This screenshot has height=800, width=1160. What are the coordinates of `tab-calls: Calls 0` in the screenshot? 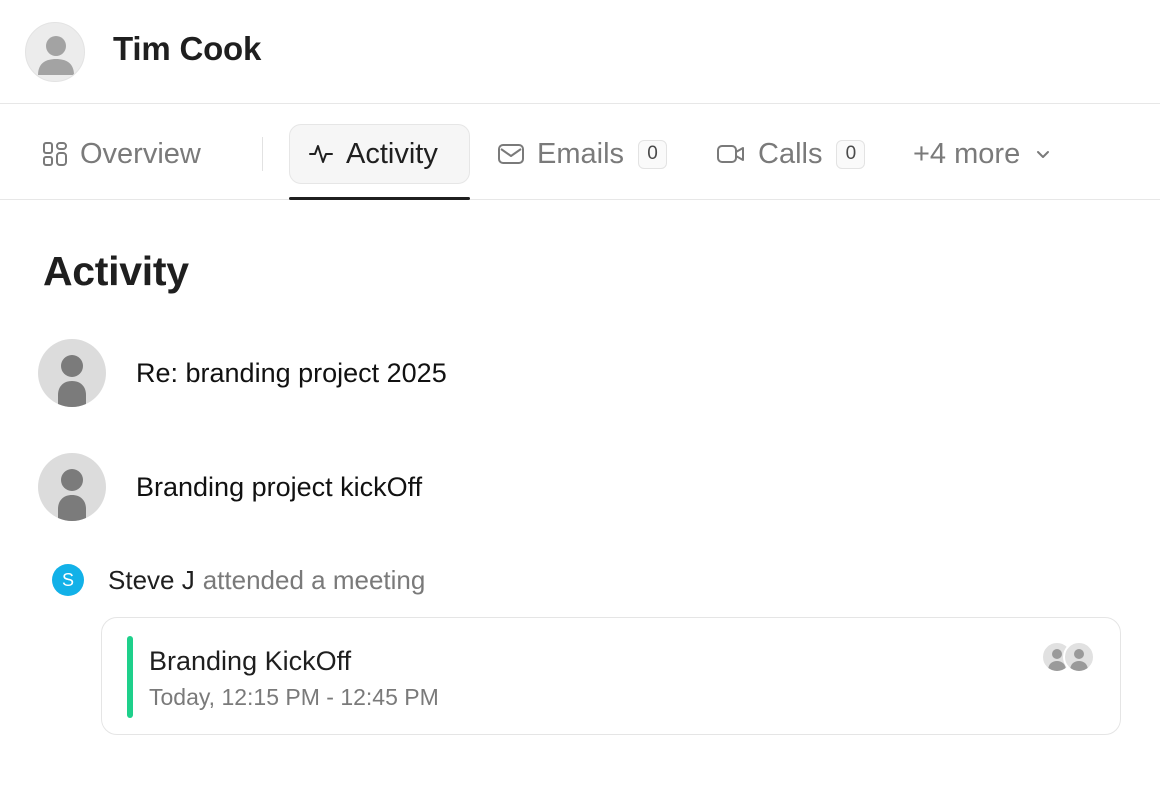 It's located at (791, 154).